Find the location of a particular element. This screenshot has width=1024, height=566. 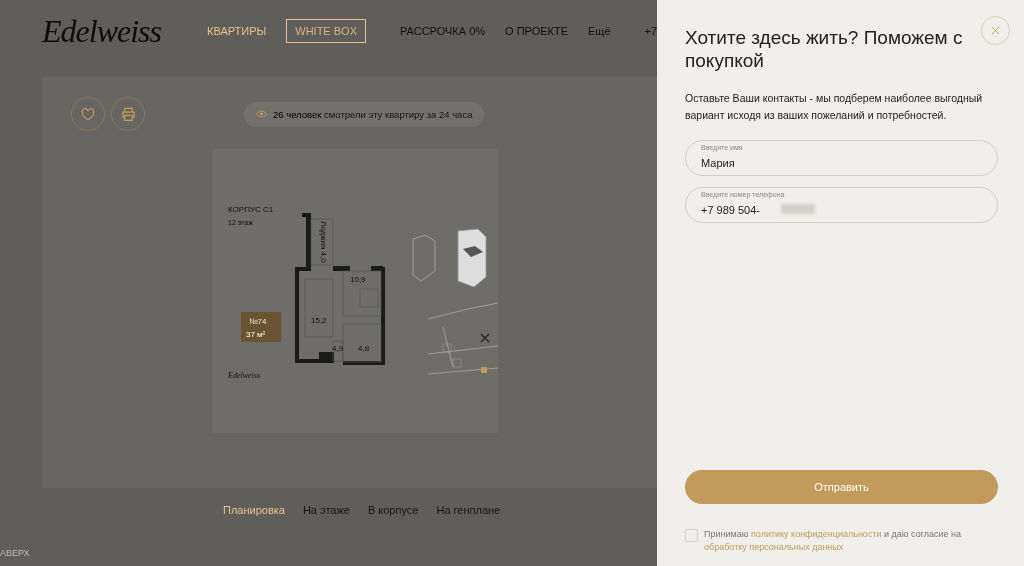

room-area: Лоджия 4,0 is located at coordinates (323, 242).